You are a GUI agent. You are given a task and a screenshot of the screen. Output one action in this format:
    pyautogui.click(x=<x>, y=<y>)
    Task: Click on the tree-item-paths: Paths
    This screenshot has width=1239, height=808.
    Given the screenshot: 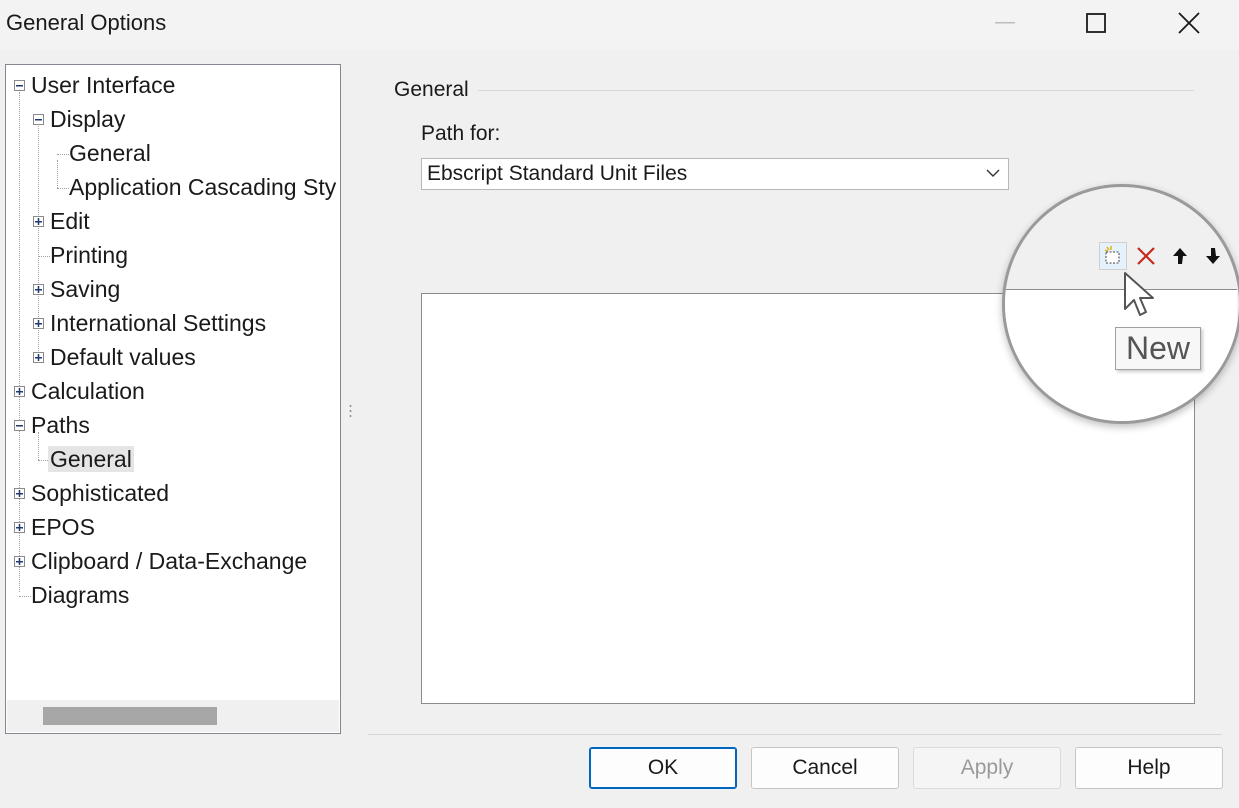 What is the action you would take?
    pyautogui.click(x=60, y=425)
    